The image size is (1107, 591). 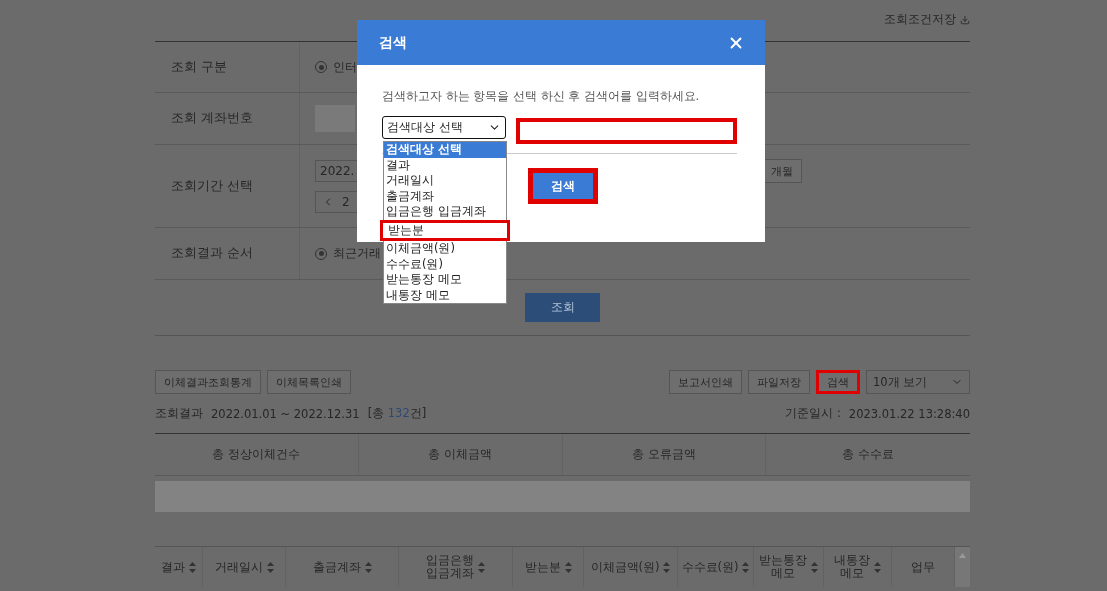 What do you see at coordinates (444, 127) in the screenshot?
I see `search-target-select: 검색대상 선택` at bounding box center [444, 127].